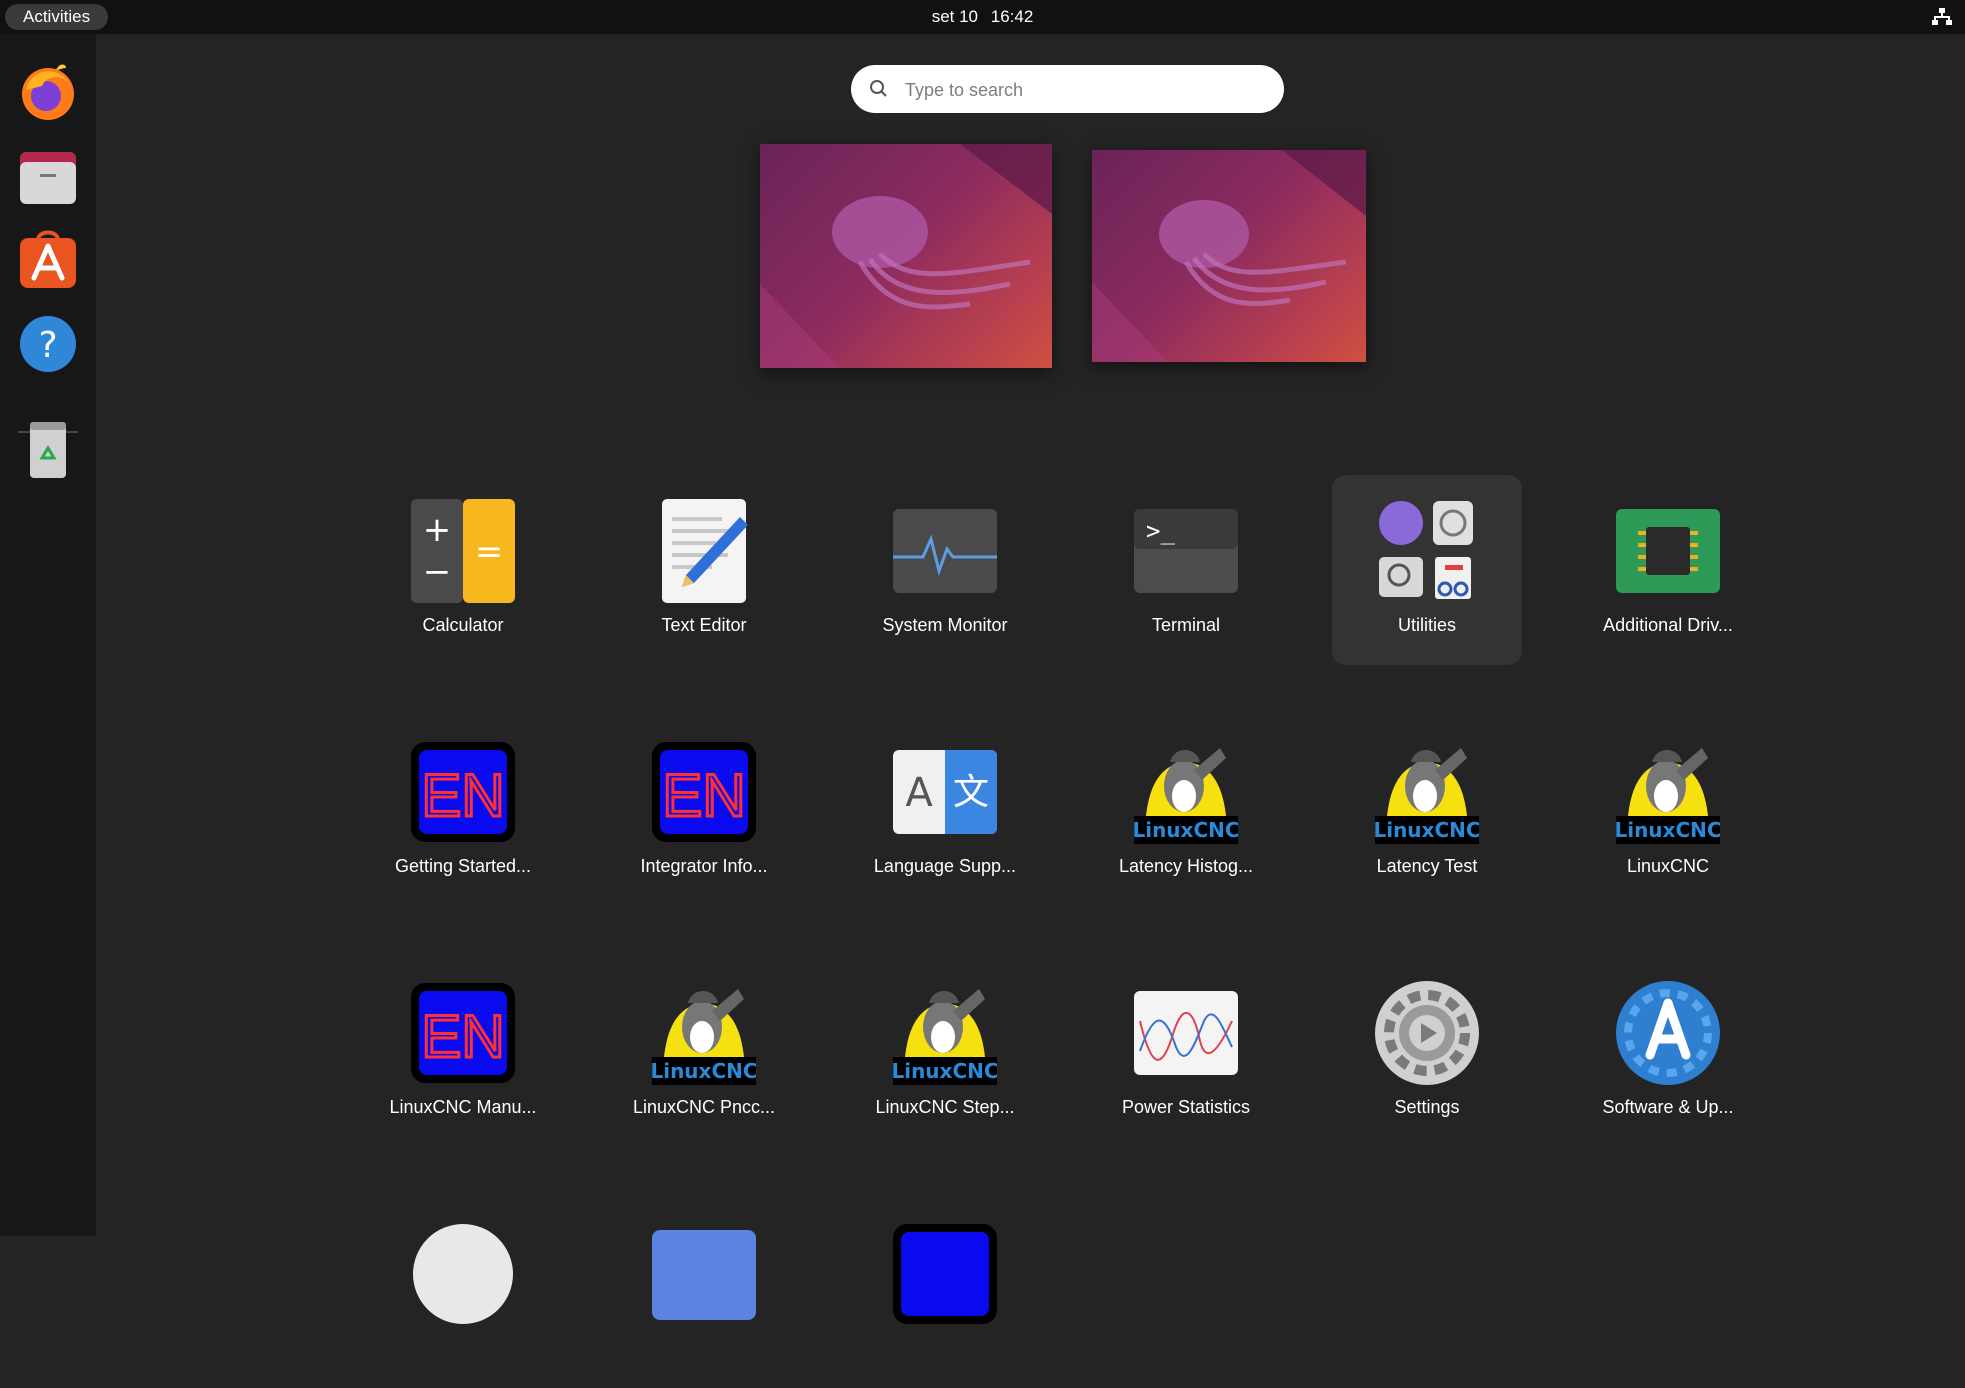 The height and width of the screenshot is (1388, 1965). Describe the element at coordinates (1668, 1033) in the screenshot. I see `software-updates-icon` at that location.